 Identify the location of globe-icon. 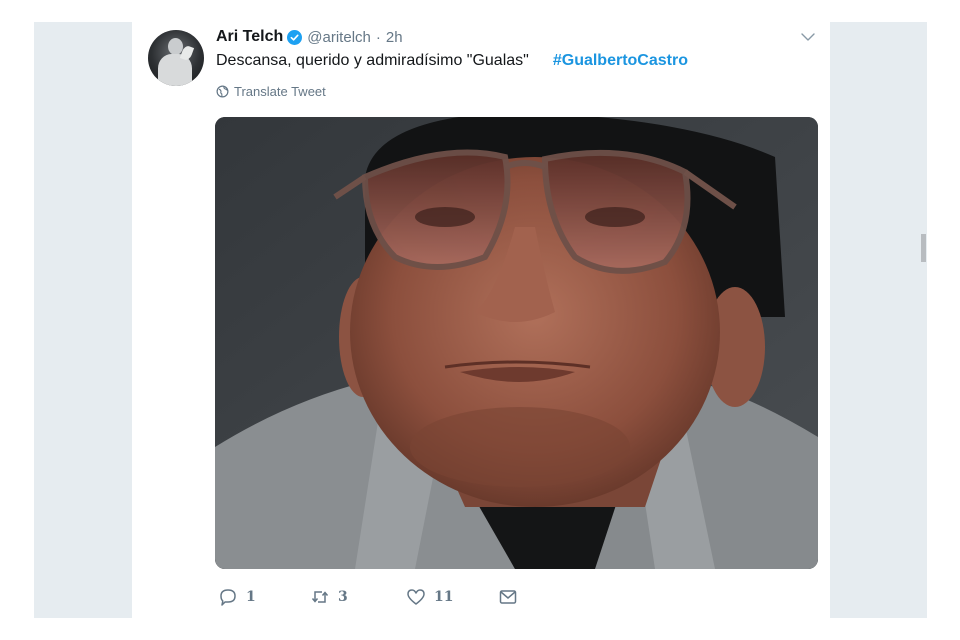
(222, 91).